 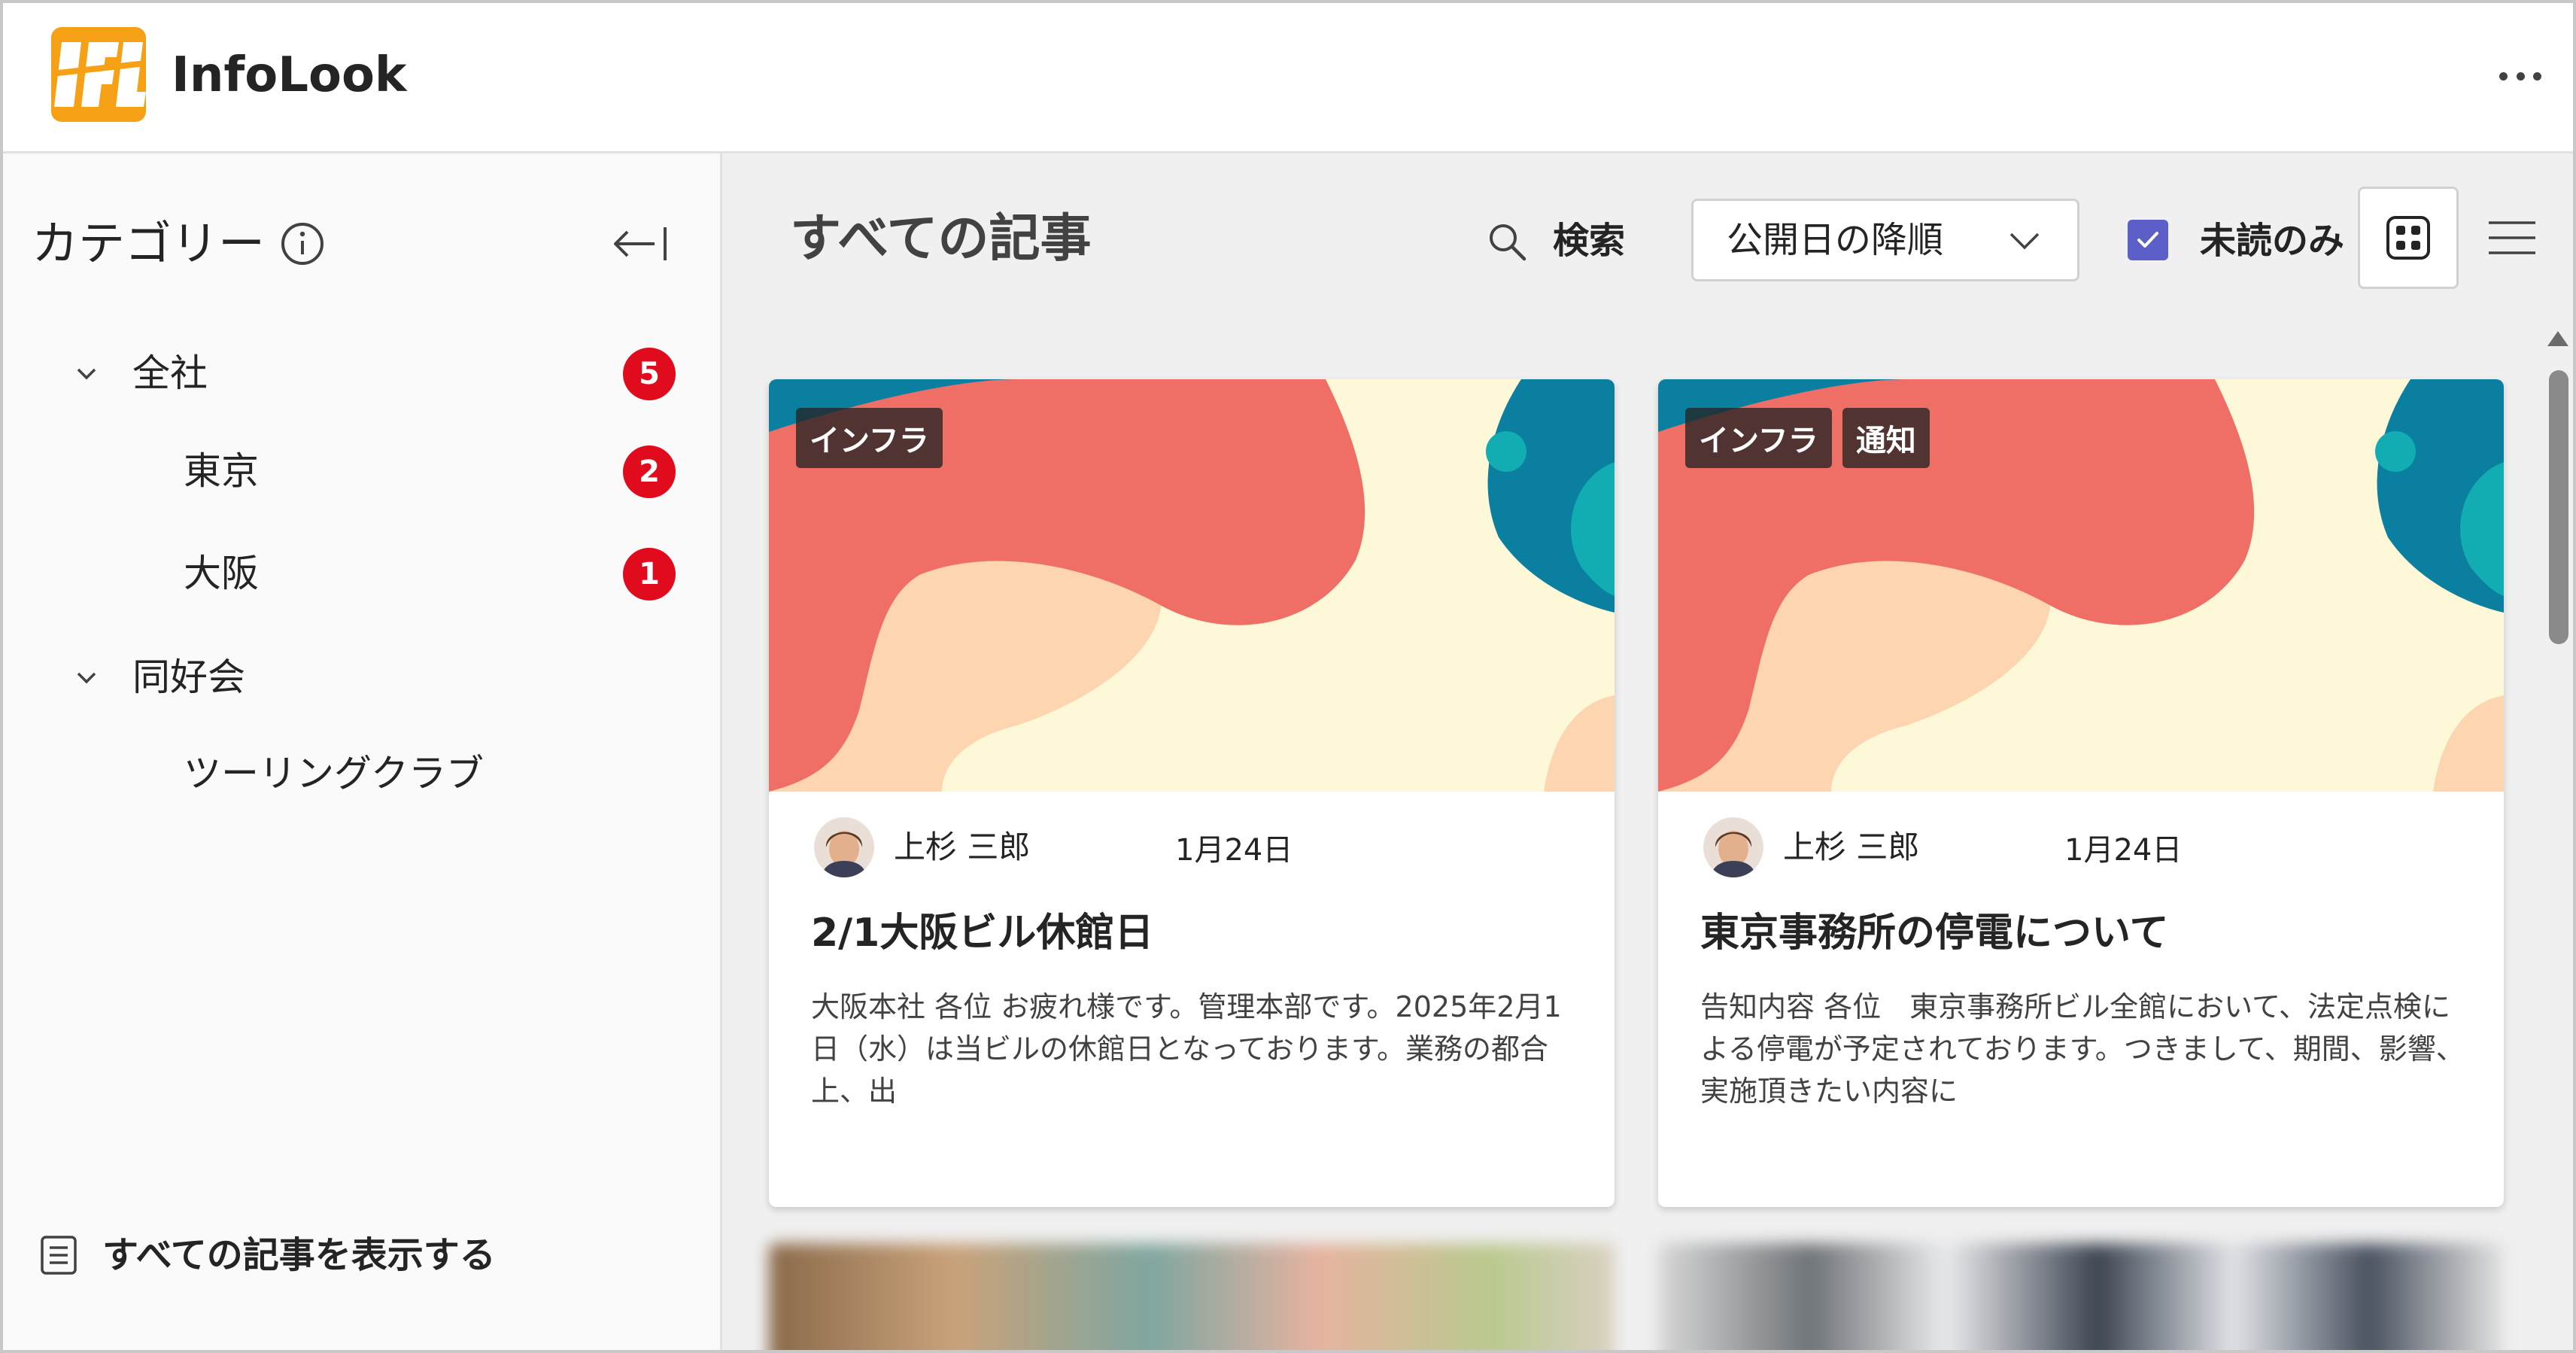 I want to click on sidebar-item-label: 同好会, so click(x=189, y=677).